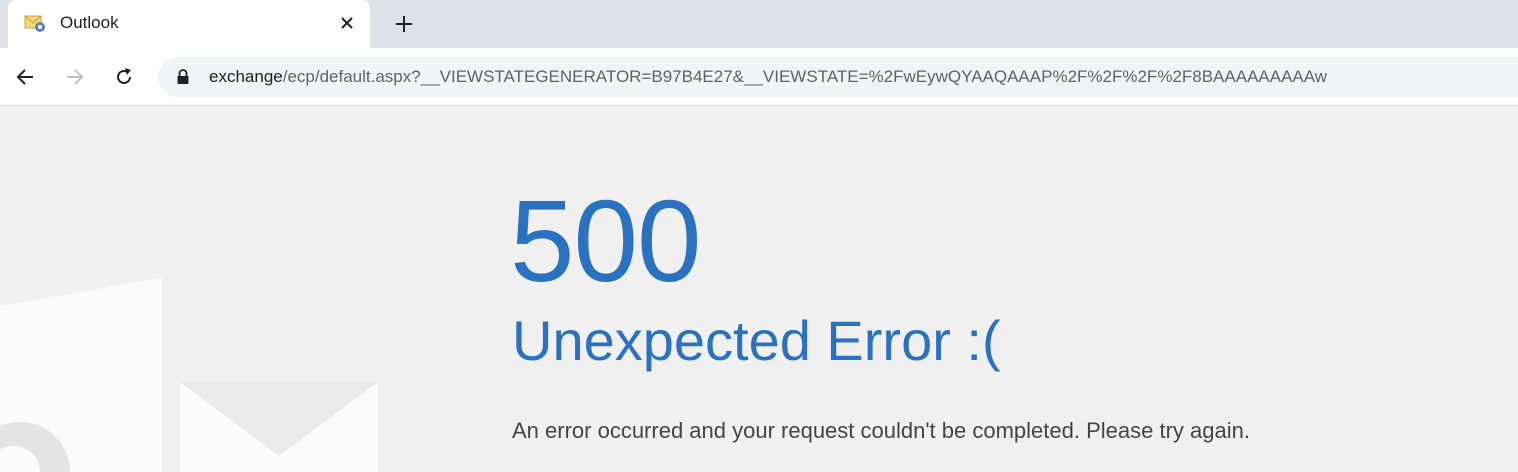 Image resolution: width=1518 pixels, height=472 pixels. Describe the element at coordinates (124, 77) in the screenshot. I see `reload-icon` at that location.